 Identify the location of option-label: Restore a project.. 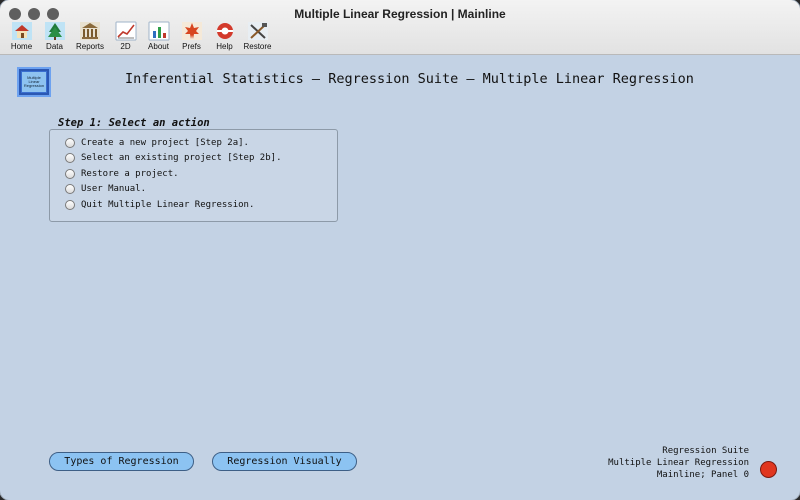
(130, 174).